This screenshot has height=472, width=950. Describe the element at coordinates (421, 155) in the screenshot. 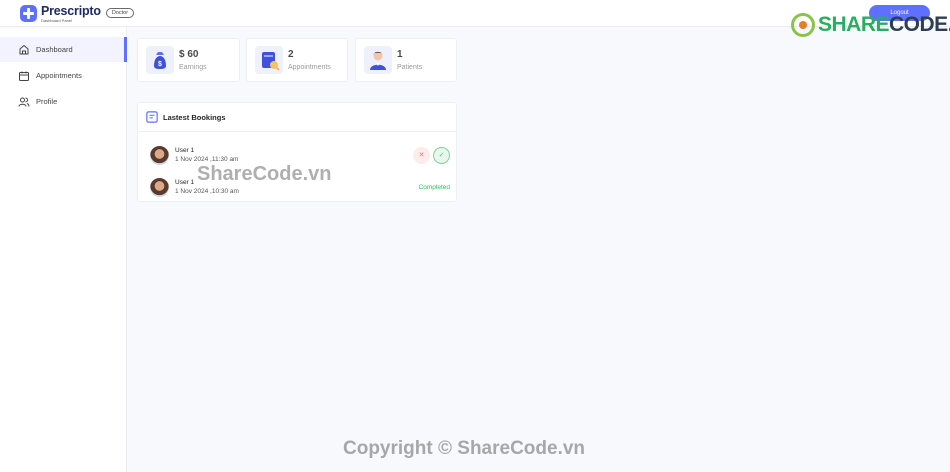

I see `cancel-icon: ✕` at that location.